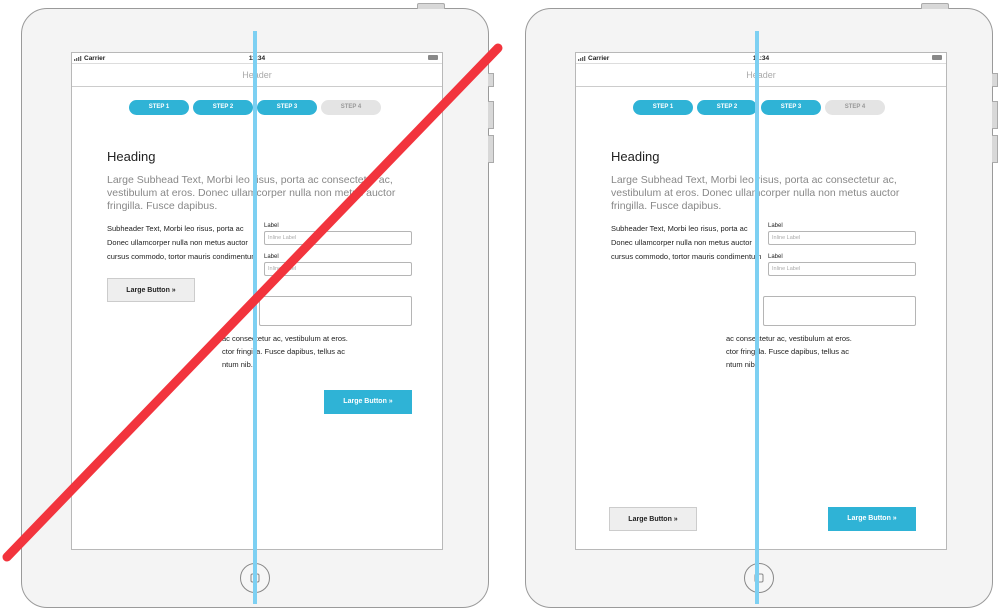 The width and height of the screenshot is (1000, 615). Describe the element at coordinates (757, 317) in the screenshot. I see `vertical-guide-line-right` at that location.